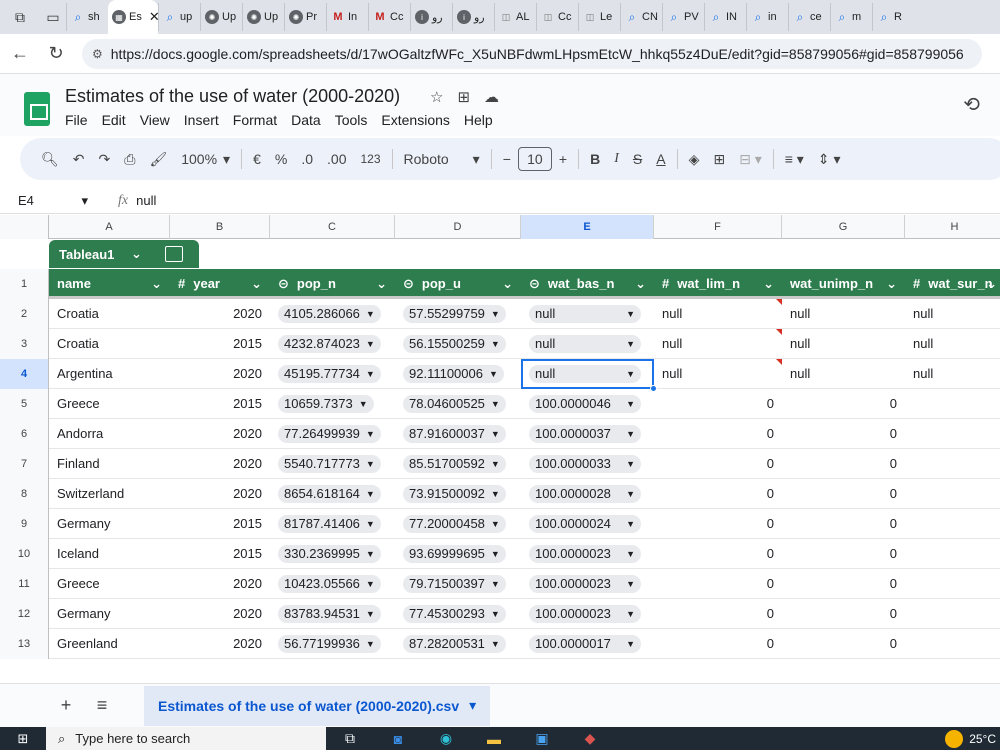  What do you see at coordinates (329, 614) in the screenshot?
I see `dropdown-chip: 83783.94531 ▼` at bounding box center [329, 614].